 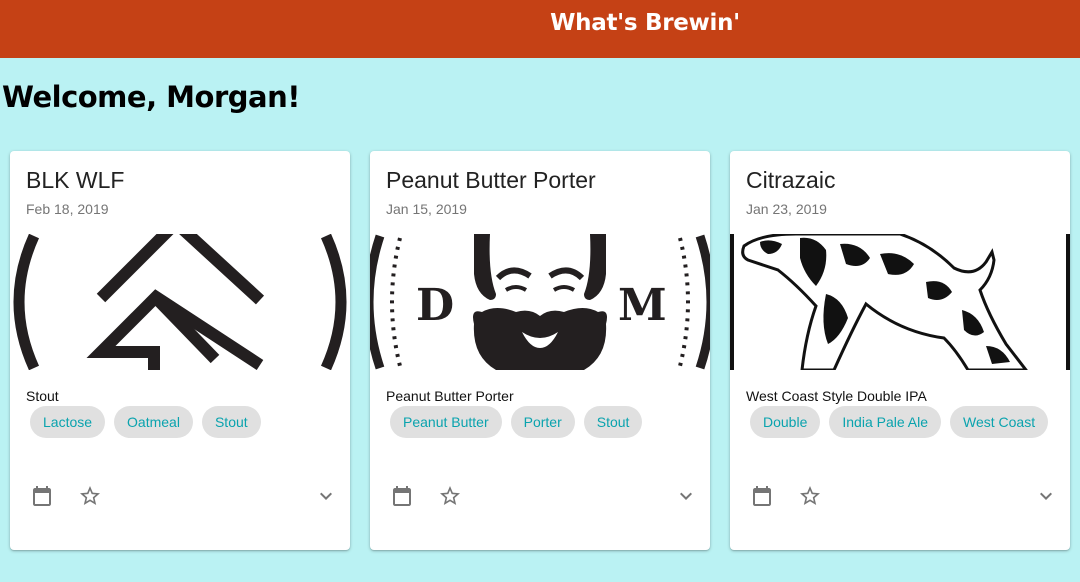 What do you see at coordinates (68, 422) in the screenshot?
I see `tag-chip: Lactose` at bounding box center [68, 422].